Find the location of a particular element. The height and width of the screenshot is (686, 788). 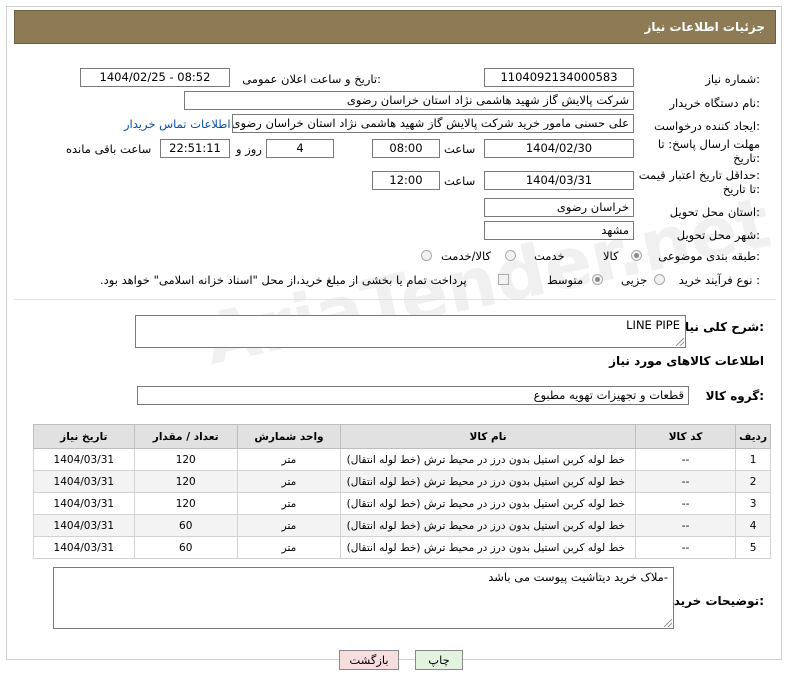

purchase-process-label: نوع فرآیند خرید : is located at coordinates (719, 280).